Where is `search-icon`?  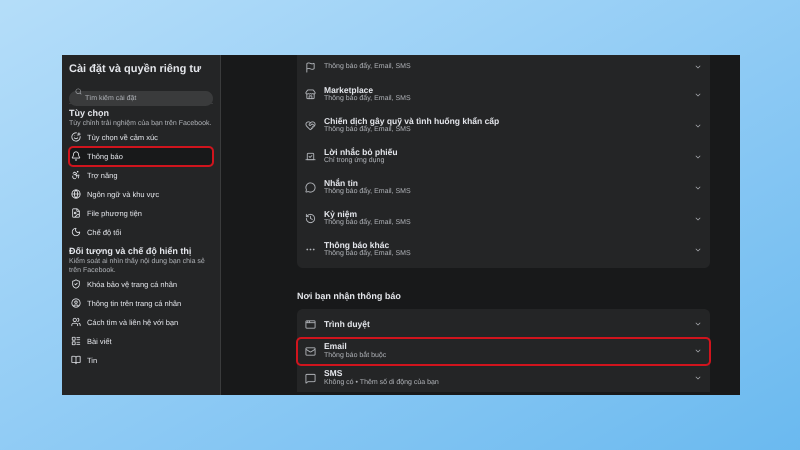
search-icon is located at coordinates (78, 91).